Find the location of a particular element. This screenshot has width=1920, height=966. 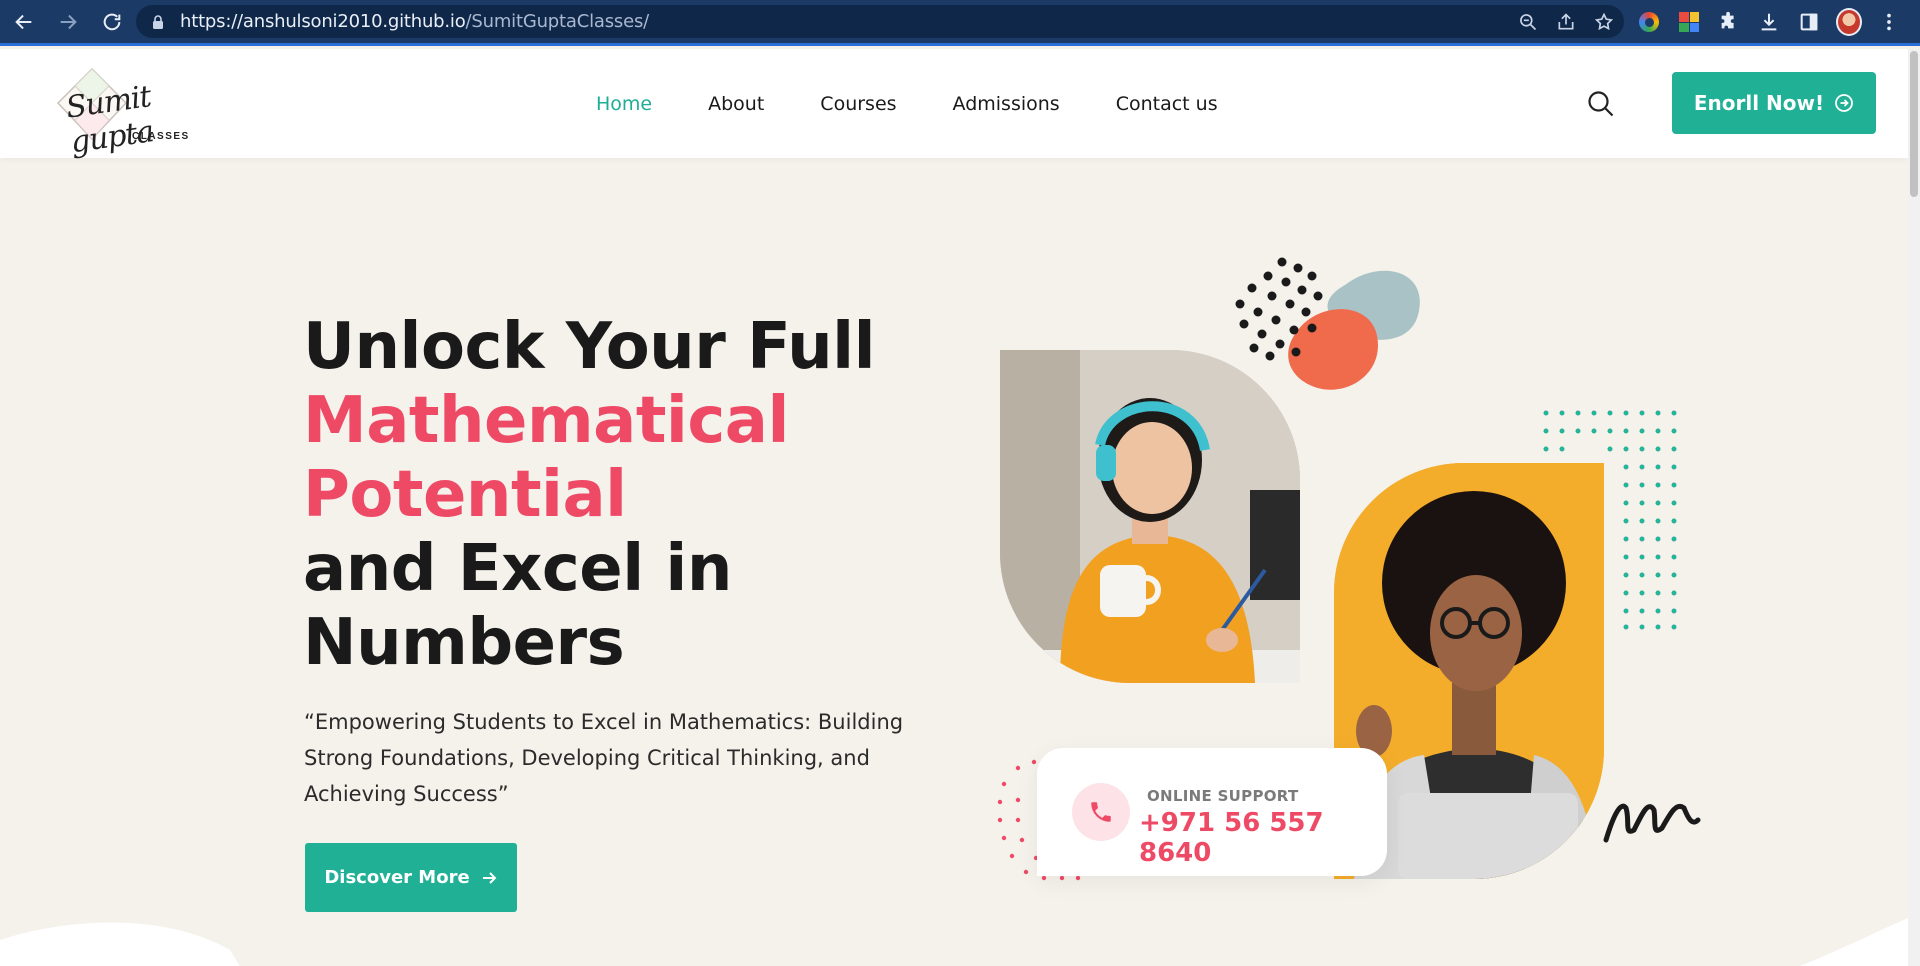

nav-contact-us: Contact us is located at coordinates (1167, 104).